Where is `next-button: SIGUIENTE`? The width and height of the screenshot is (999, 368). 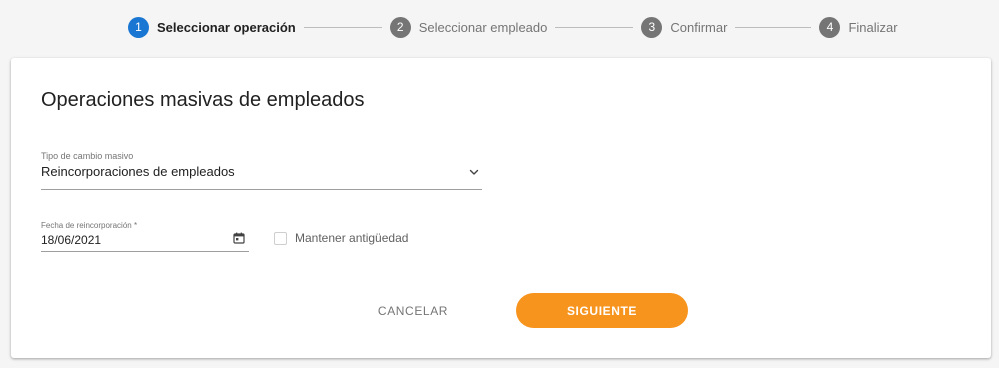 next-button: SIGUIENTE is located at coordinates (602, 310).